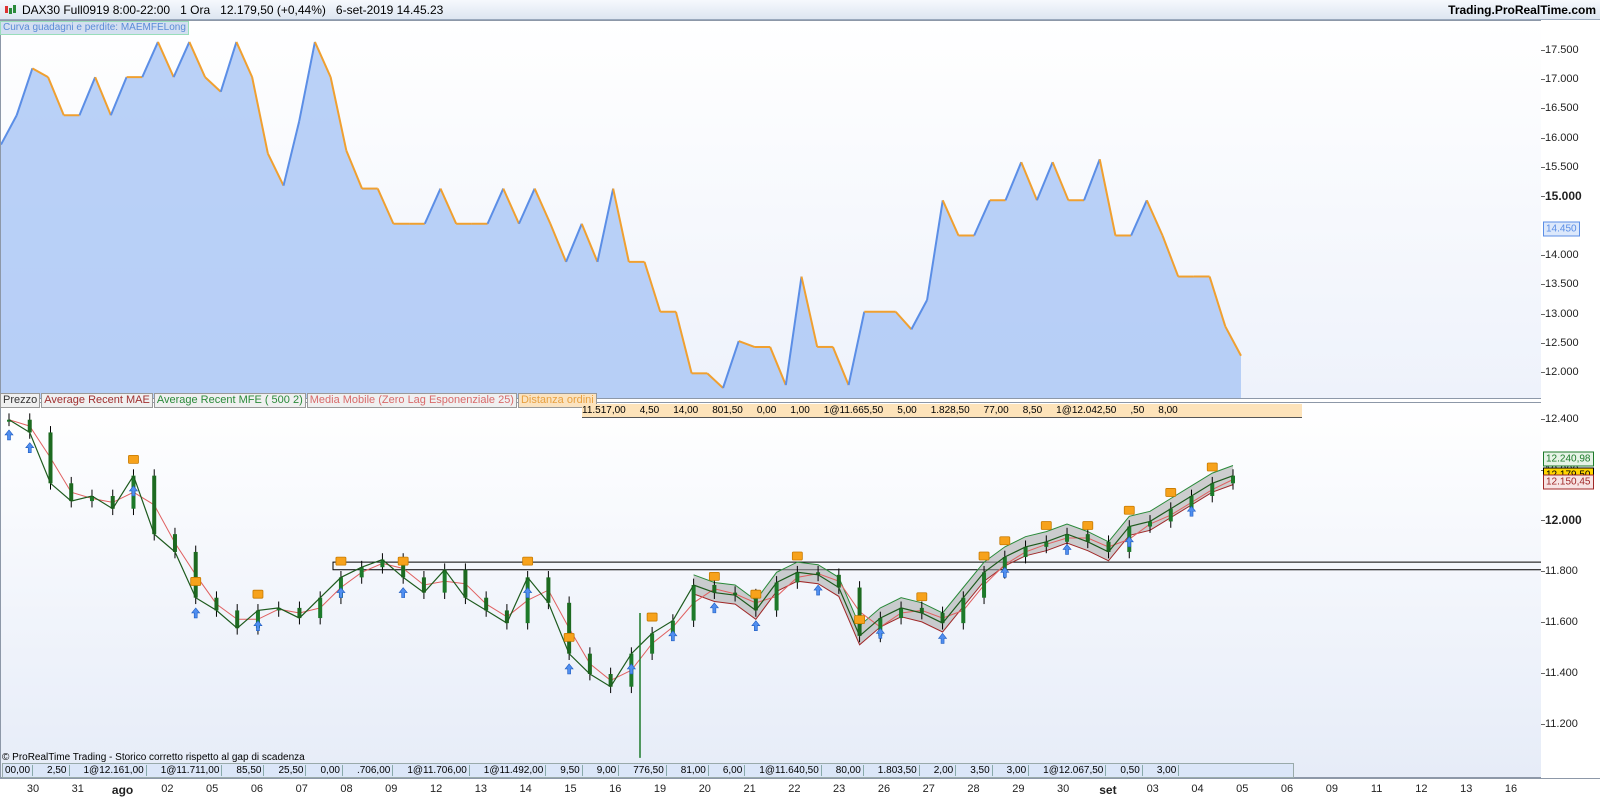 This screenshot has height=801, width=1600. What do you see at coordinates (122, 790) in the screenshot?
I see `x-tick-label: ago` at bounding box center [122, 790].